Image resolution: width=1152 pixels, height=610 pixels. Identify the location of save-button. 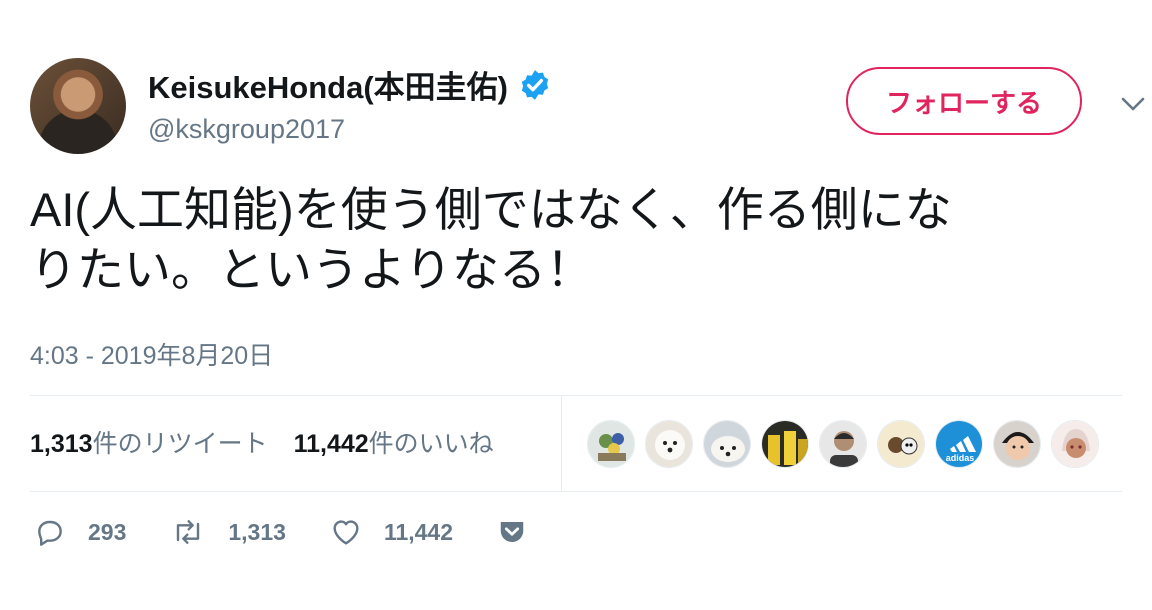
(512, 532).